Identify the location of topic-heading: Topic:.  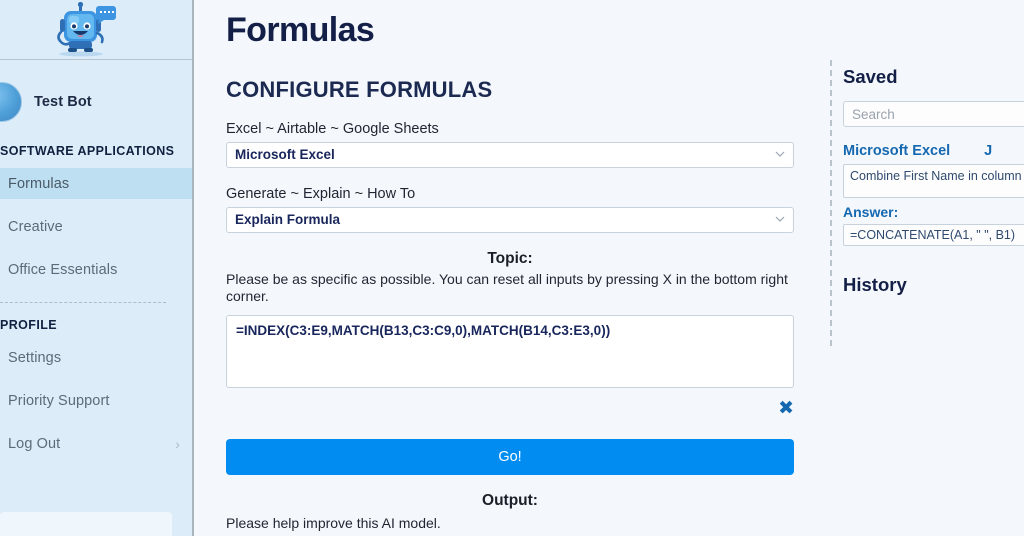
(510, 258).